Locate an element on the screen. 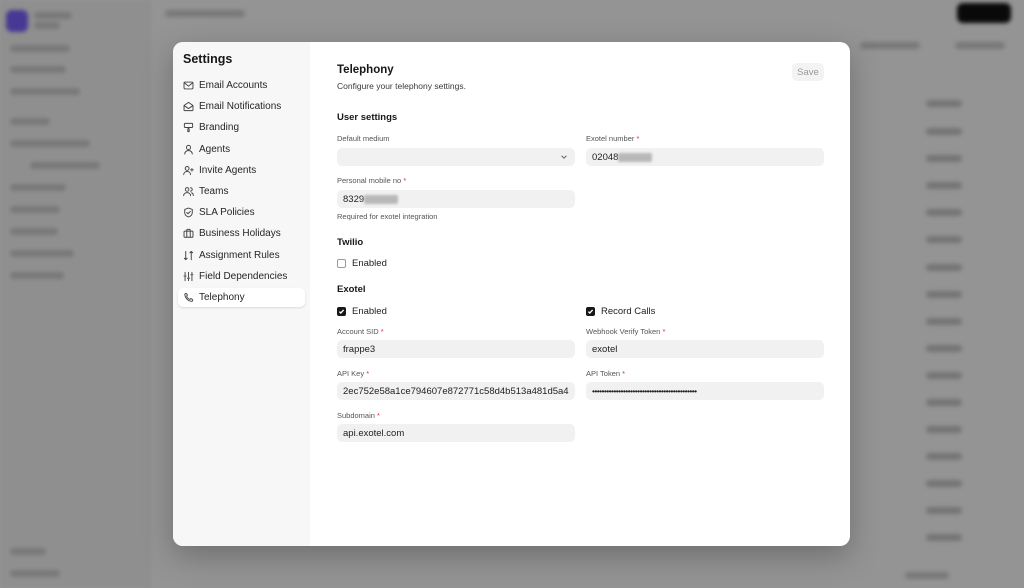 This screenshot has height=588, width=1024. settings-title: Settings is located at coordinates (208, 59).